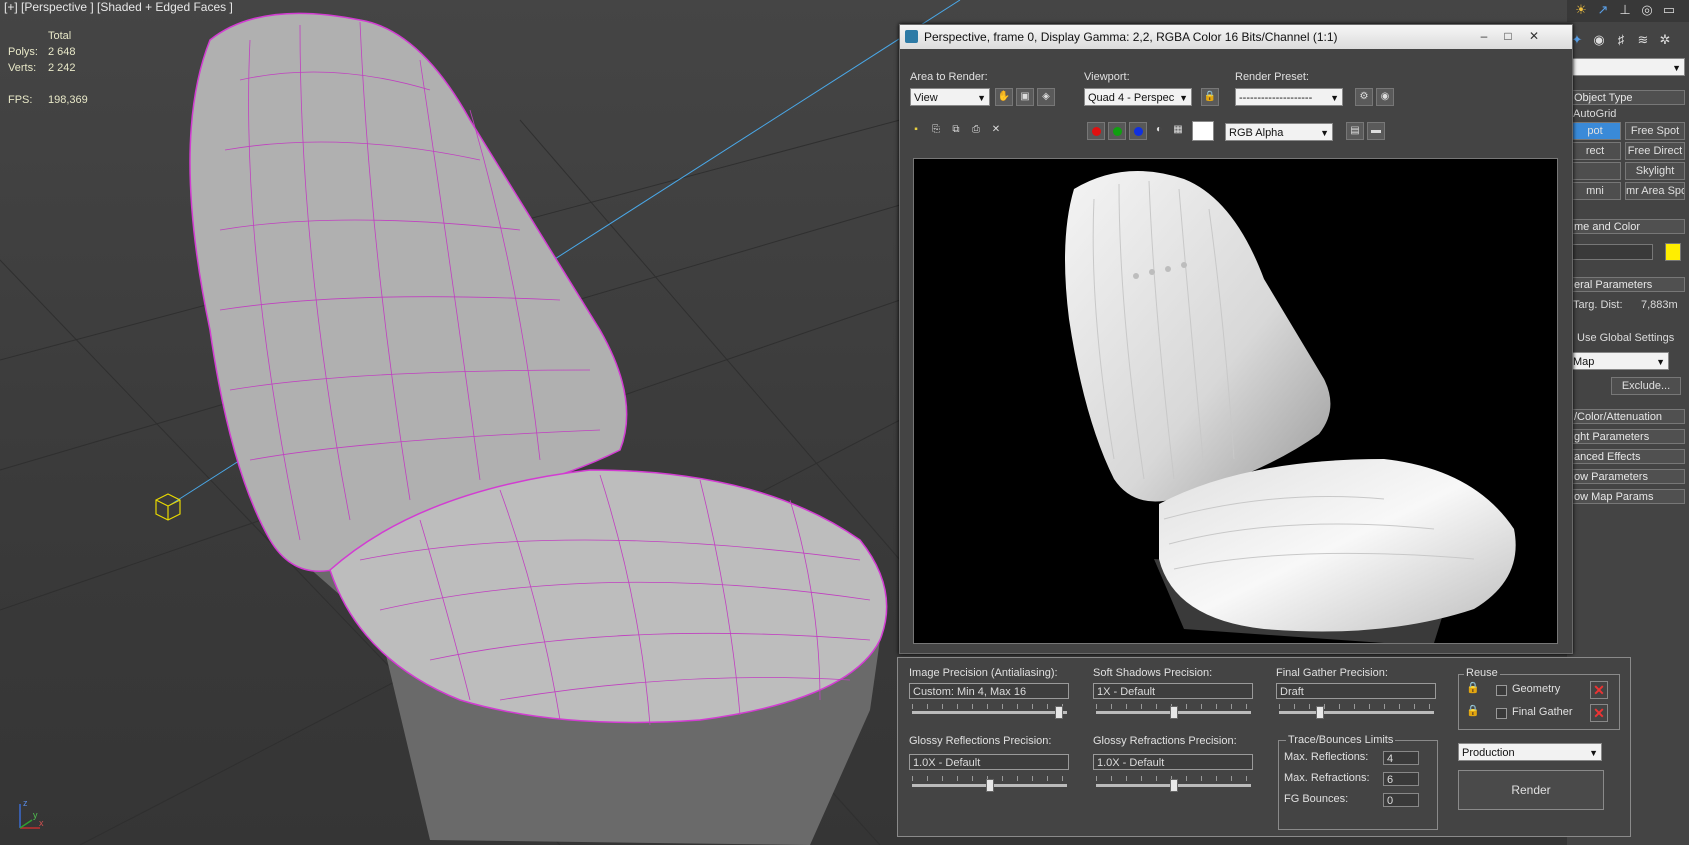  Describe the element at coordinates (1542, 712) in the screenshot. I see `final-gather-reuse-label: Final Gather` at that location.